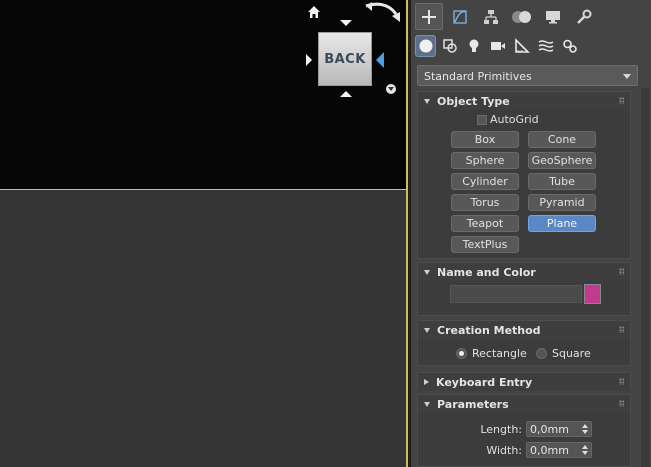 The width and height of the screenshot is (651, 467). Describe the element at coordinates (571, 353) in the screenshot. I see `radio-label: Square` at that location.